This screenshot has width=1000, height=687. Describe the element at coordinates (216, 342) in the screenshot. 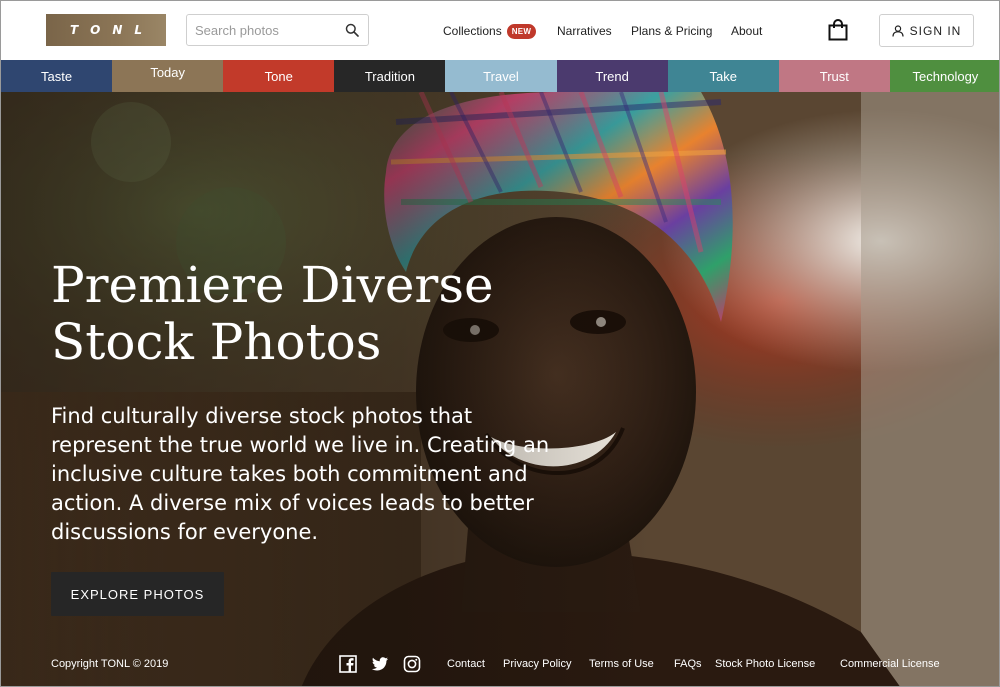

I see `hero-headline-line2: Stock Photos` at that location.